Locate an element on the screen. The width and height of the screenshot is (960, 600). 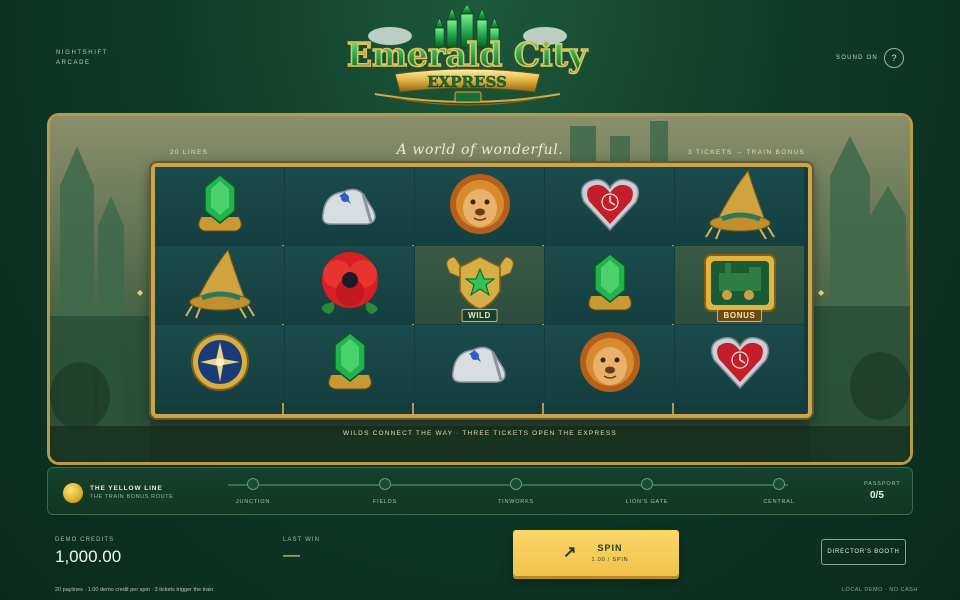
passport-value: 0/5 is located at coordinates (877, 495).